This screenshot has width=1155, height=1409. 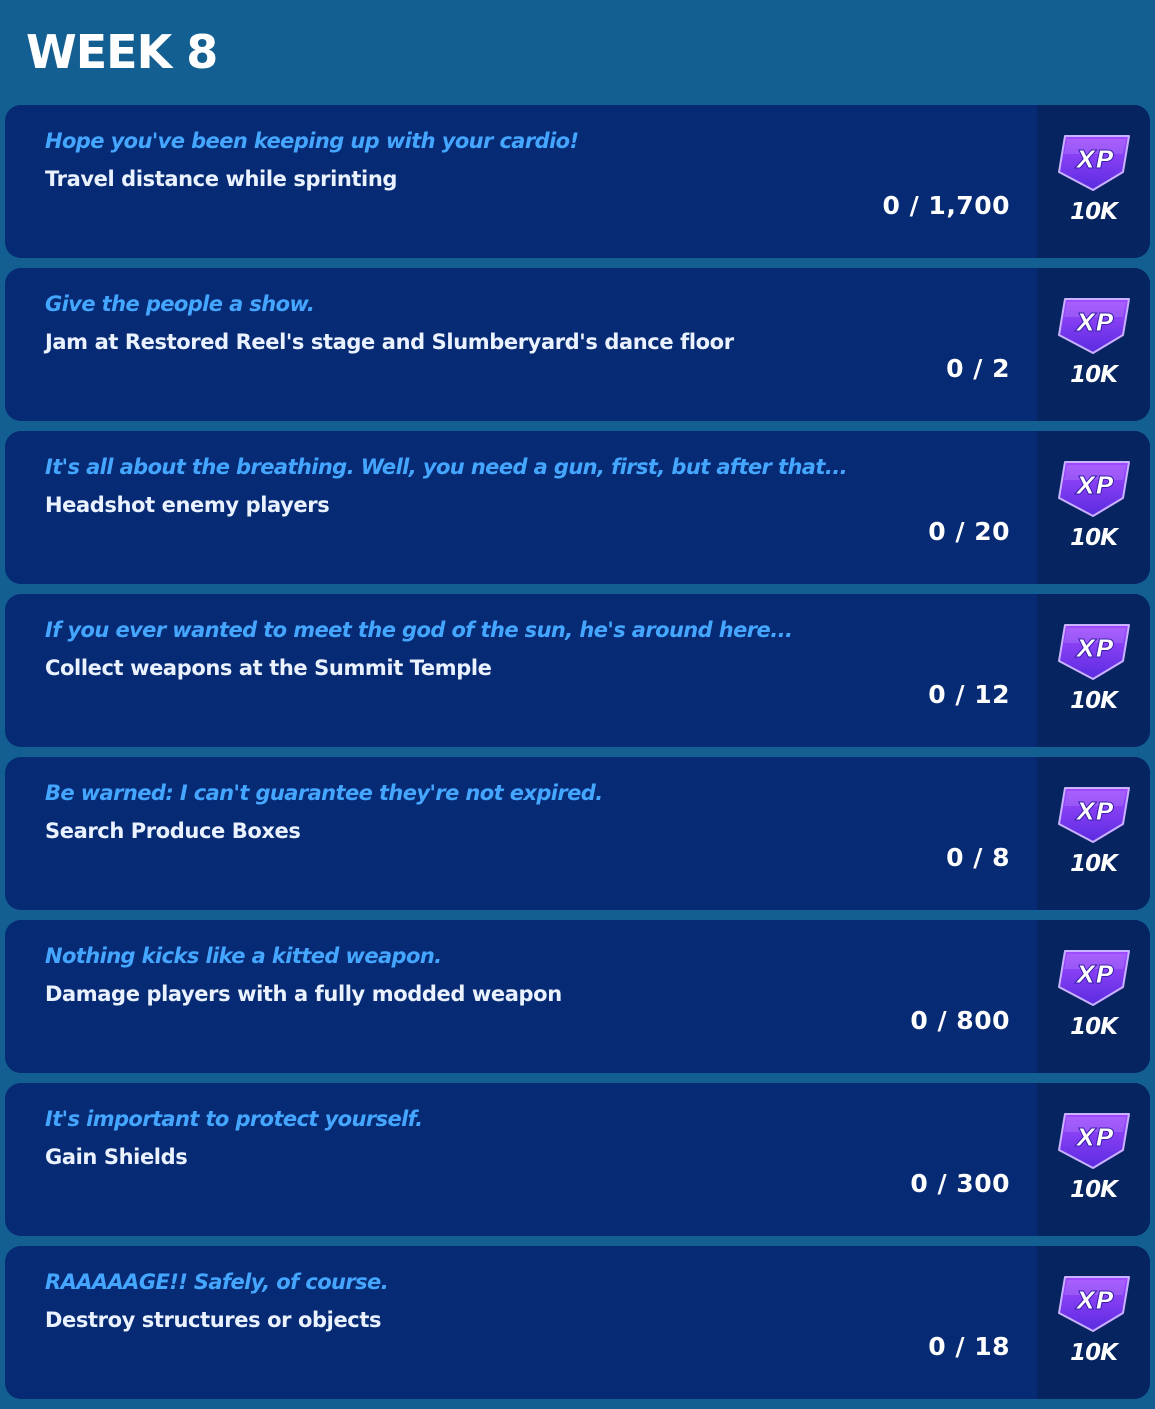 I want to click on quest-task-description: Headshot enemy players, so click(x=187, y=505).